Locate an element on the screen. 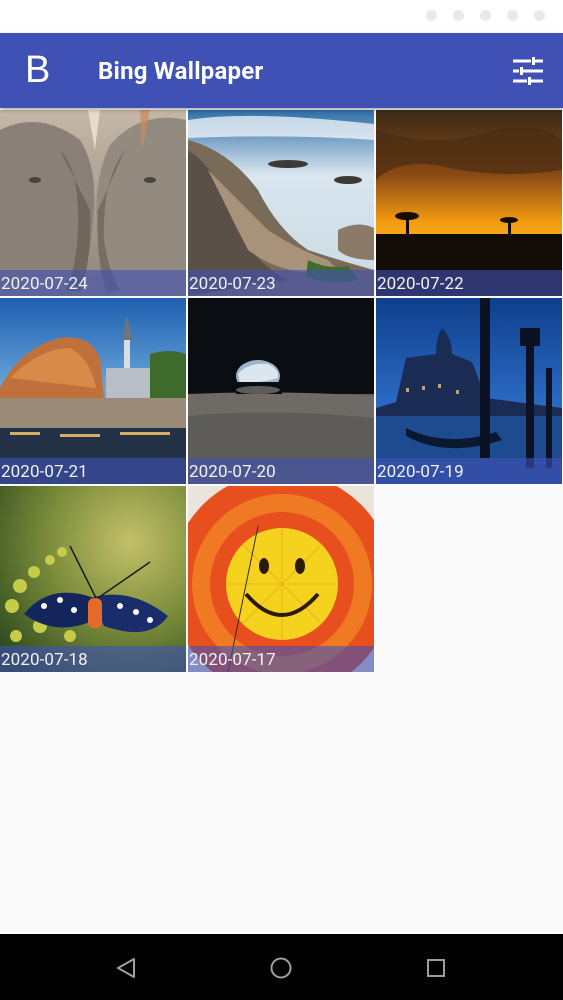 The height and width of the screenshot is (1000, 563). wallpaper-date: 2020-07-24 is located at coordinates (93, 283).